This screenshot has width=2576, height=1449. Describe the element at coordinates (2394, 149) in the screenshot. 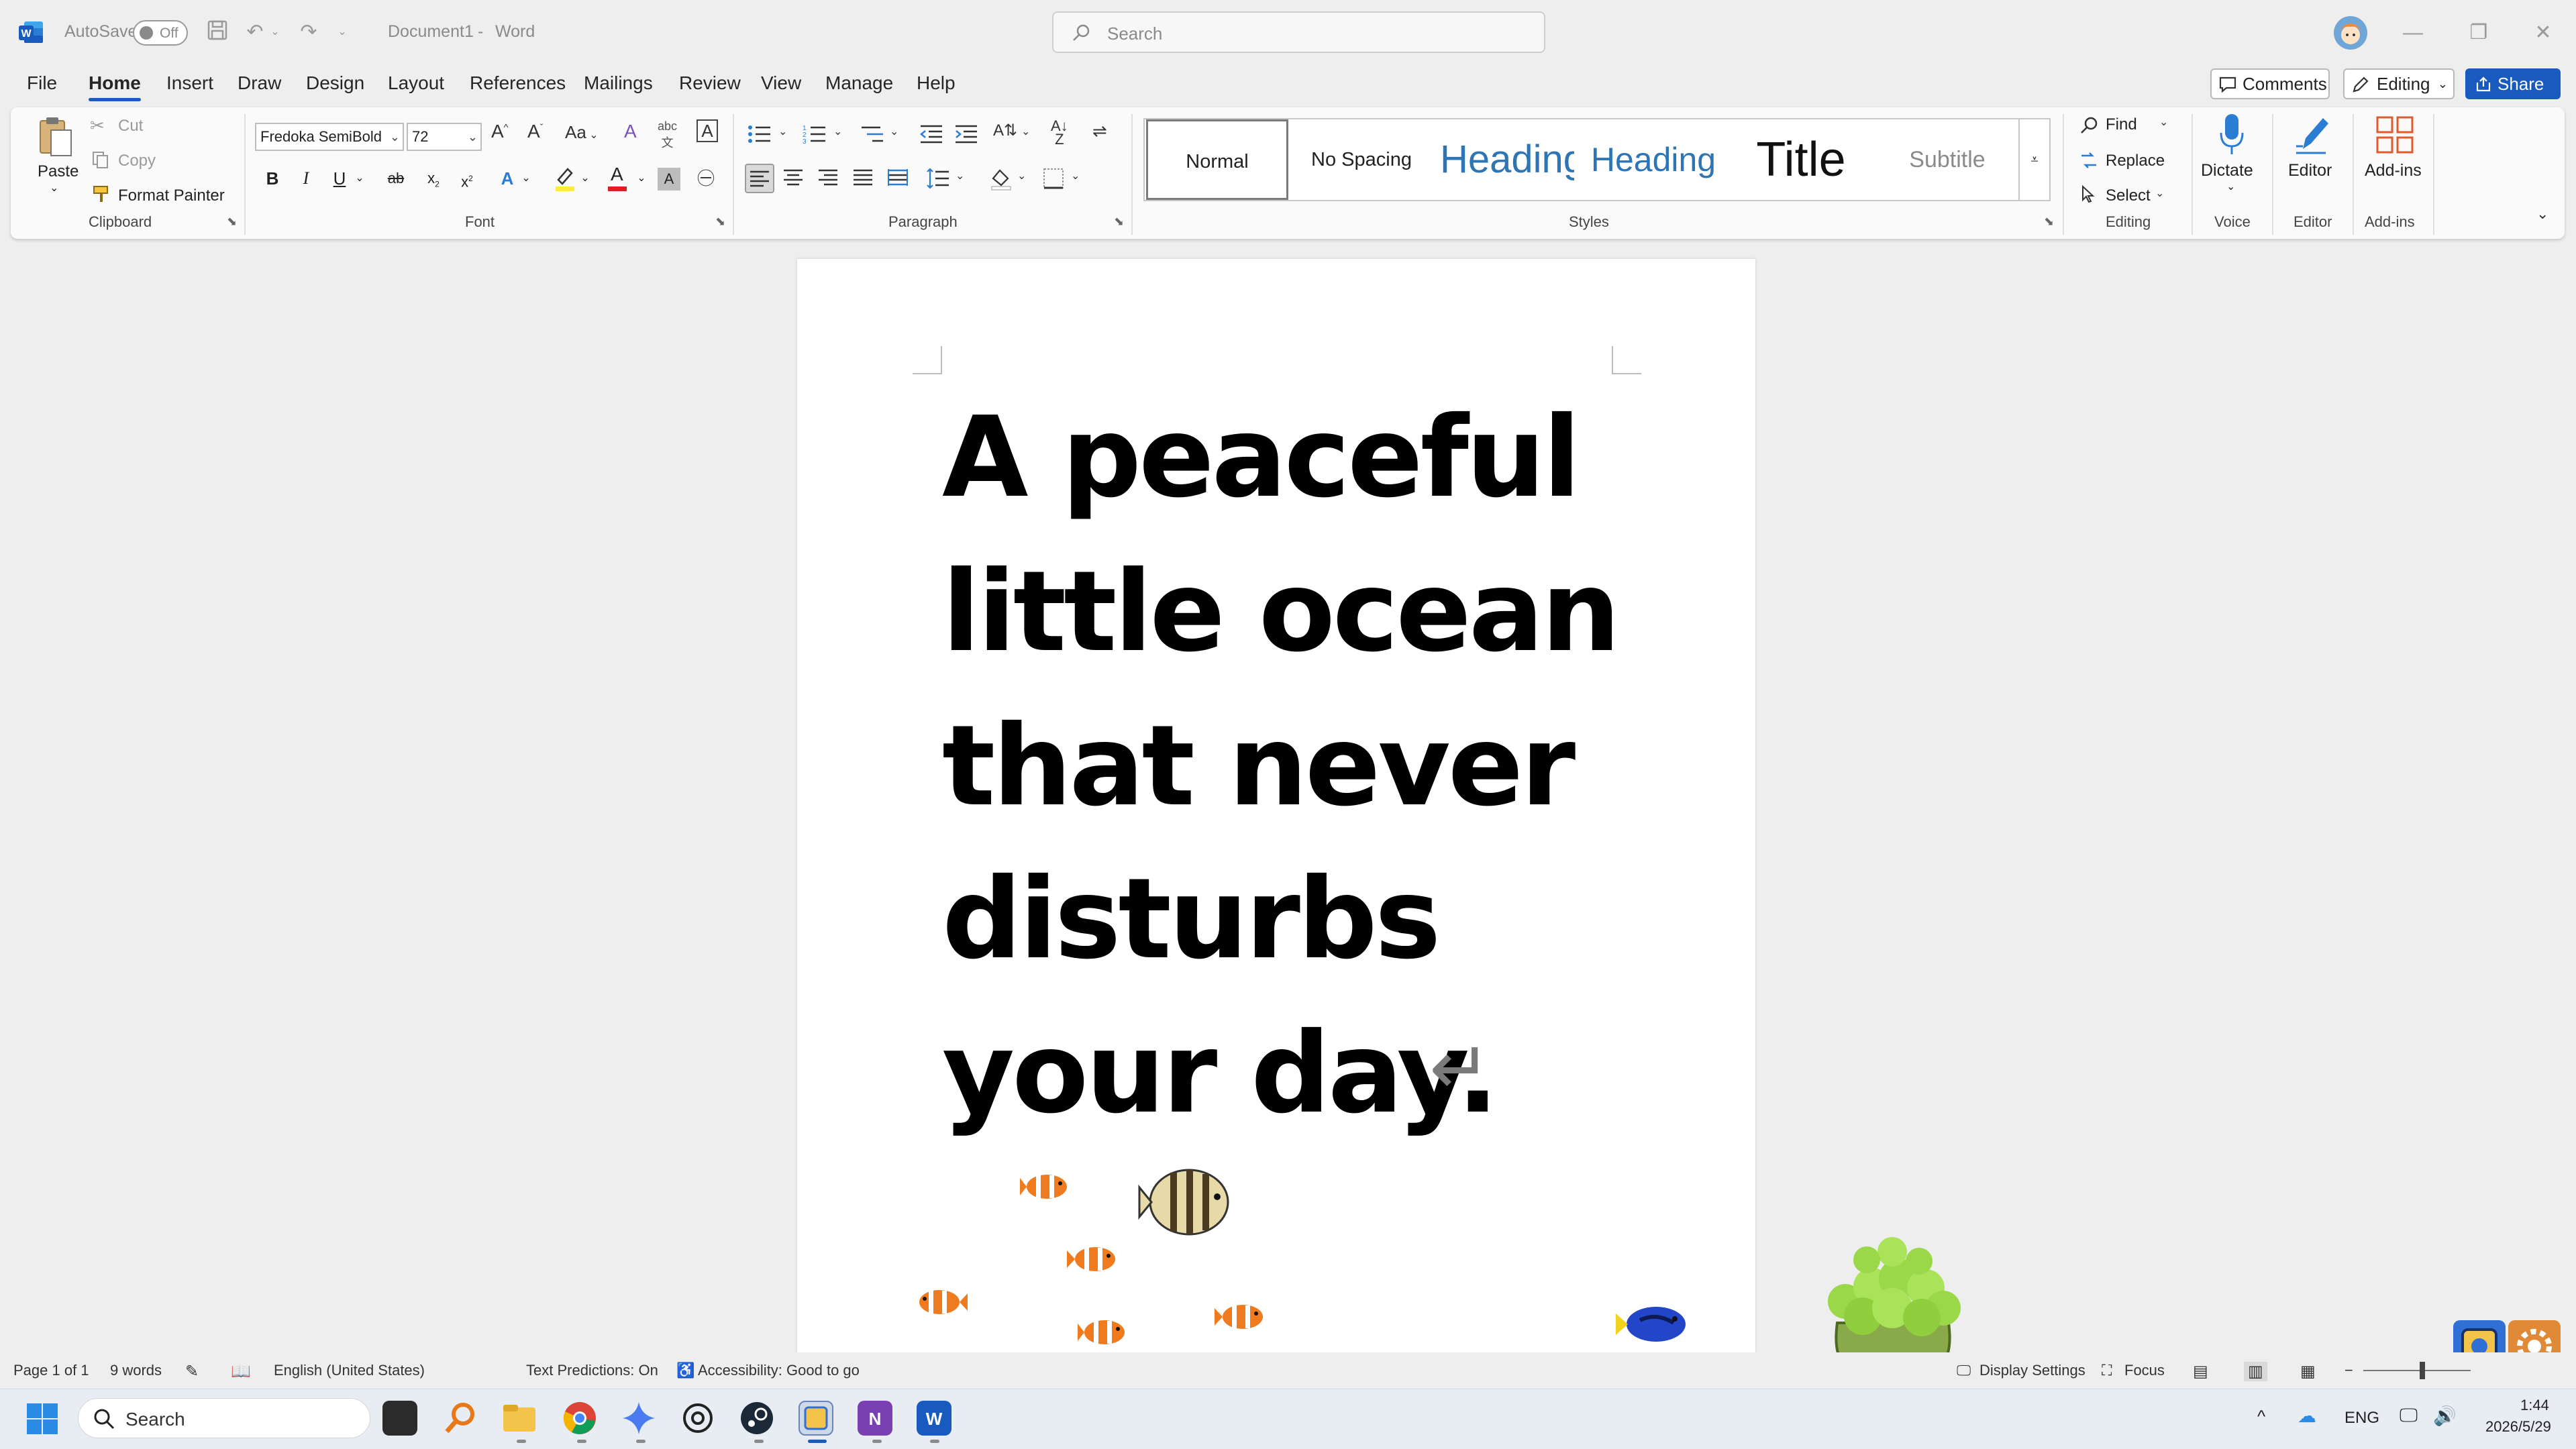

I see `add-ins-button: Add-ins` at that location.